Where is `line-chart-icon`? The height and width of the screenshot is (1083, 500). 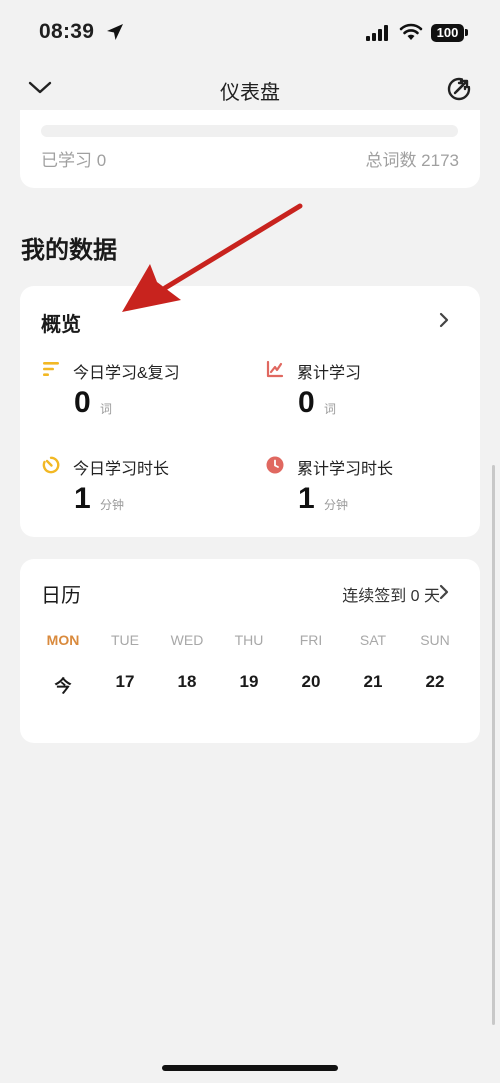
line-chart-icon is located at coordinates (275, 369).